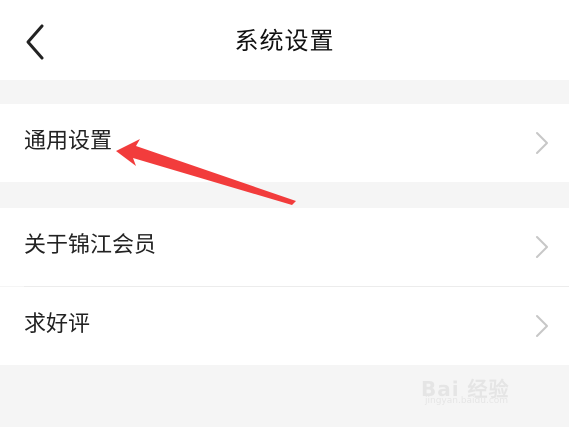 Image resolution: width=569 pixels, height=427 pixels. What do you see at coordinates (467, 401) in the screenshot?
I see `watermark-url: jingyan.baidu.com` at bounding box center [467, 401].